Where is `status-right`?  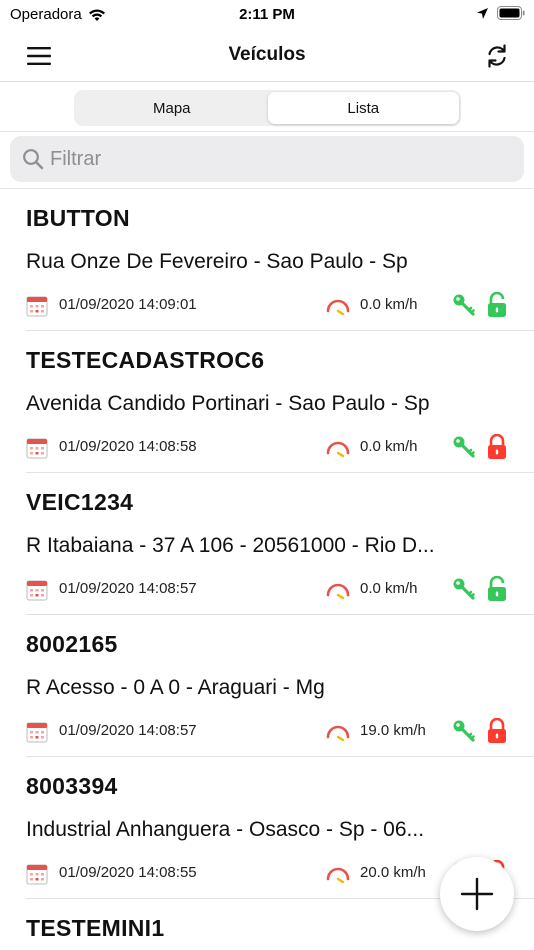 status-right is located at coordinates (500, 13).